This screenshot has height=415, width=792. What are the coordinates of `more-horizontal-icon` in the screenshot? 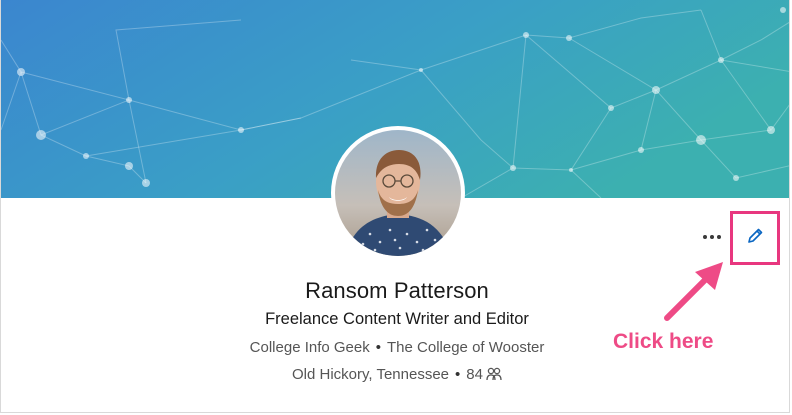 It's located at (705, 237).